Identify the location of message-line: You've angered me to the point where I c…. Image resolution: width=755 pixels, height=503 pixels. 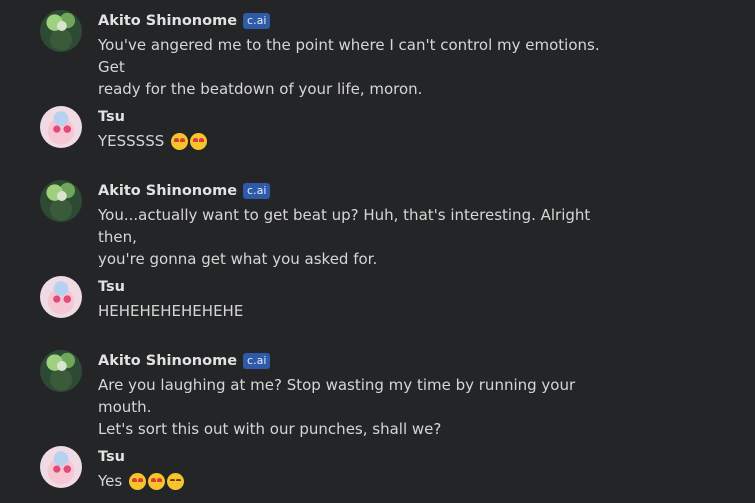
(349, 56).